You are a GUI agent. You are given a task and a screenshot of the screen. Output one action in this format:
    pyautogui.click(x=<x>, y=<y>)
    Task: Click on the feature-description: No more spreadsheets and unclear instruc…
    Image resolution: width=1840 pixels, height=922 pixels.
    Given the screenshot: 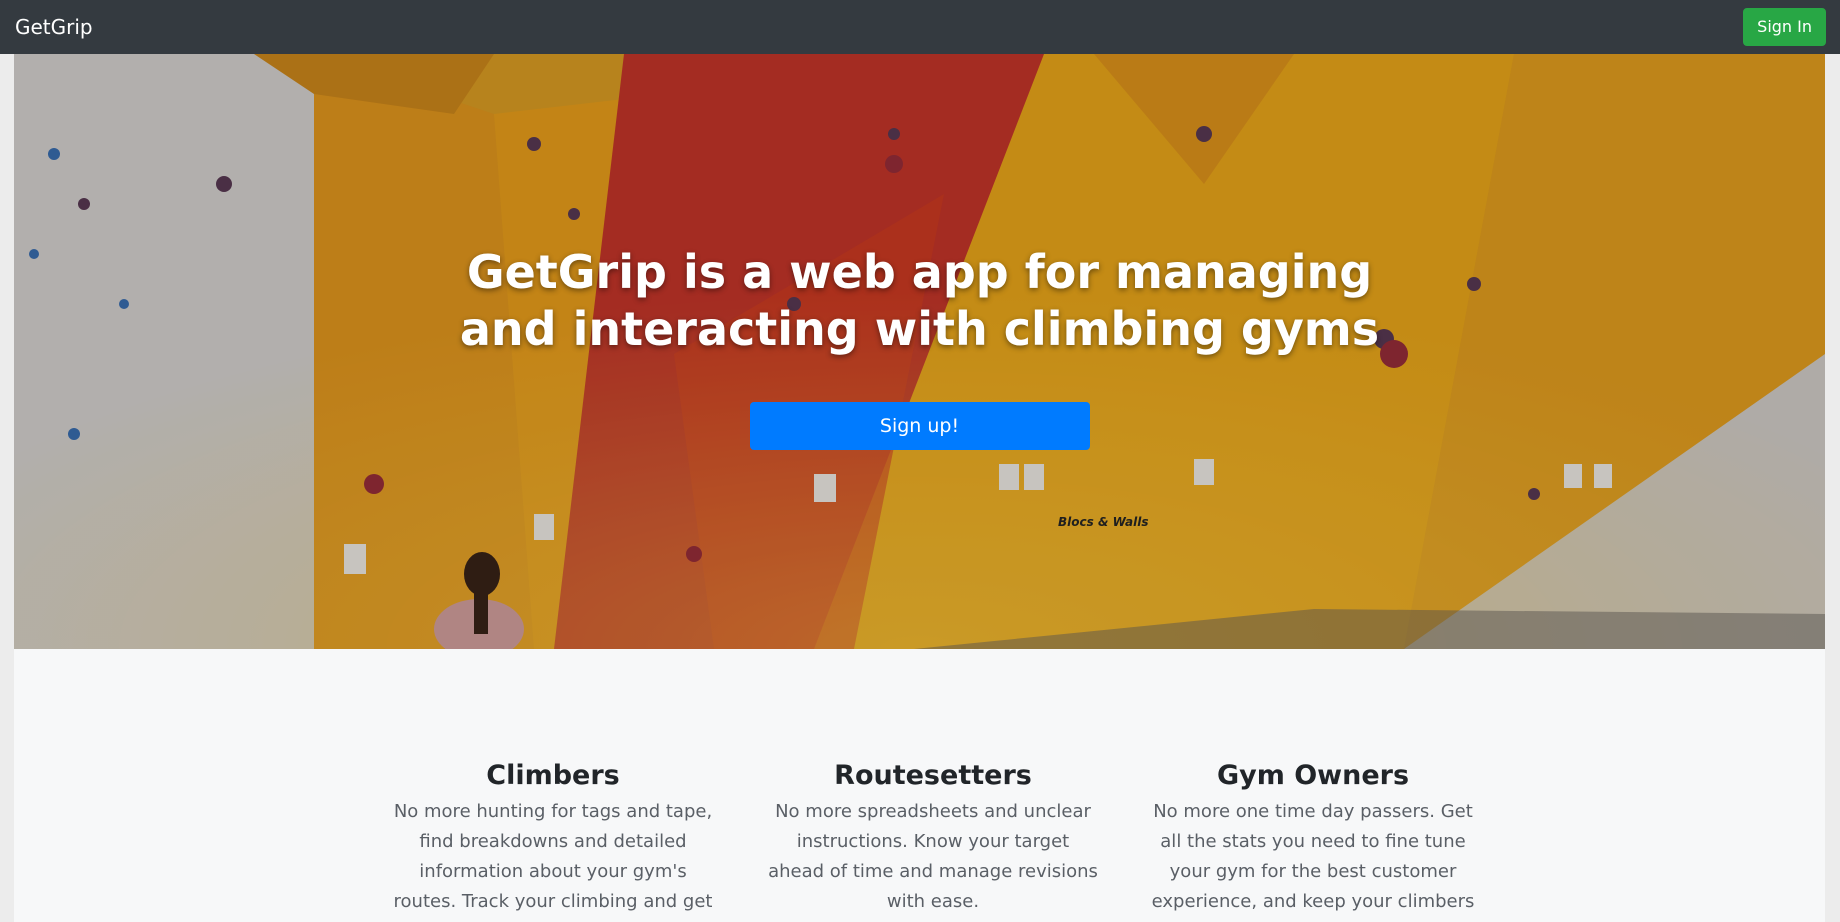 What is the action you would take?
    pyautogui.click(x=933, y=856)
    